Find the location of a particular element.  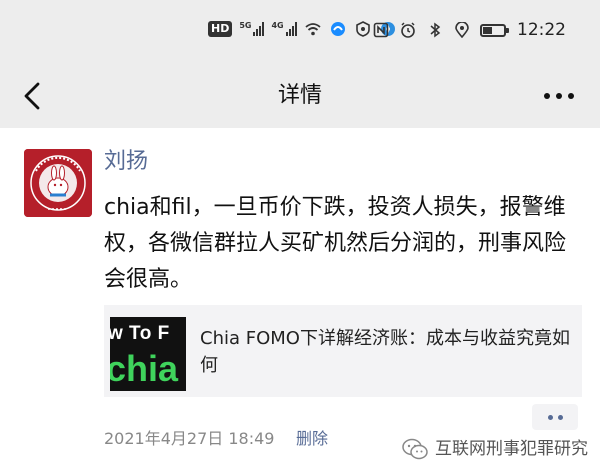

thumbnail-text-line-1: w To F is located at coordinates (140, 333).